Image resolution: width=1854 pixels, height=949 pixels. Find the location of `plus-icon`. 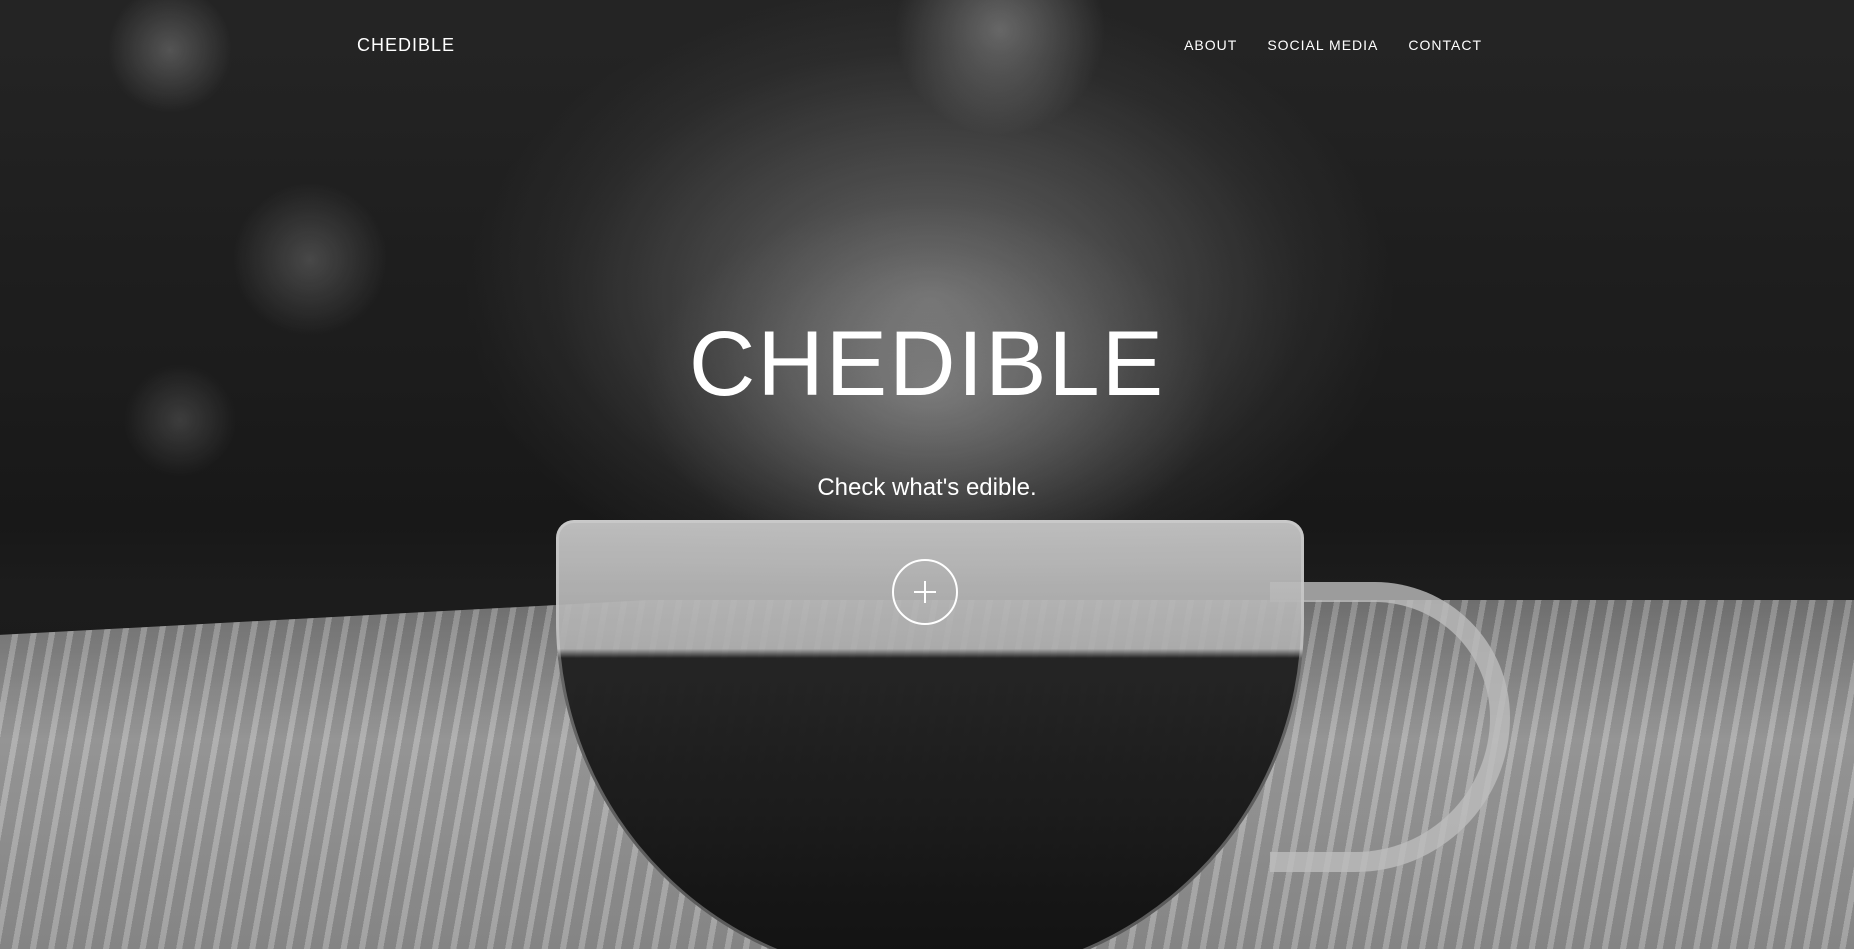

plus-icon is located at coordinates (925, 592).